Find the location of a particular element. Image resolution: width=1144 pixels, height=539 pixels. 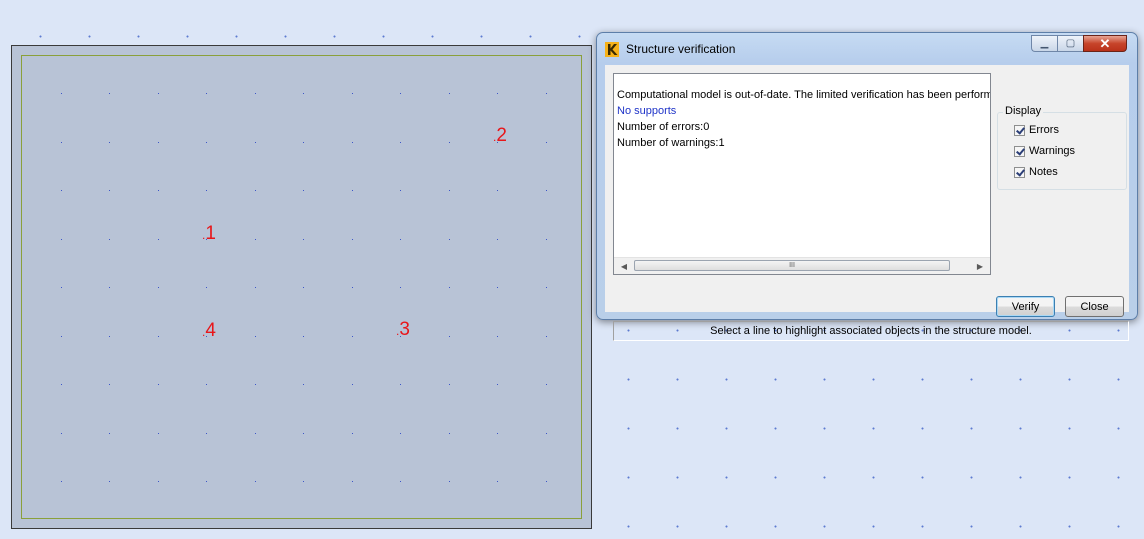

node-label-4: .4 is located at coordinates (209, 331).